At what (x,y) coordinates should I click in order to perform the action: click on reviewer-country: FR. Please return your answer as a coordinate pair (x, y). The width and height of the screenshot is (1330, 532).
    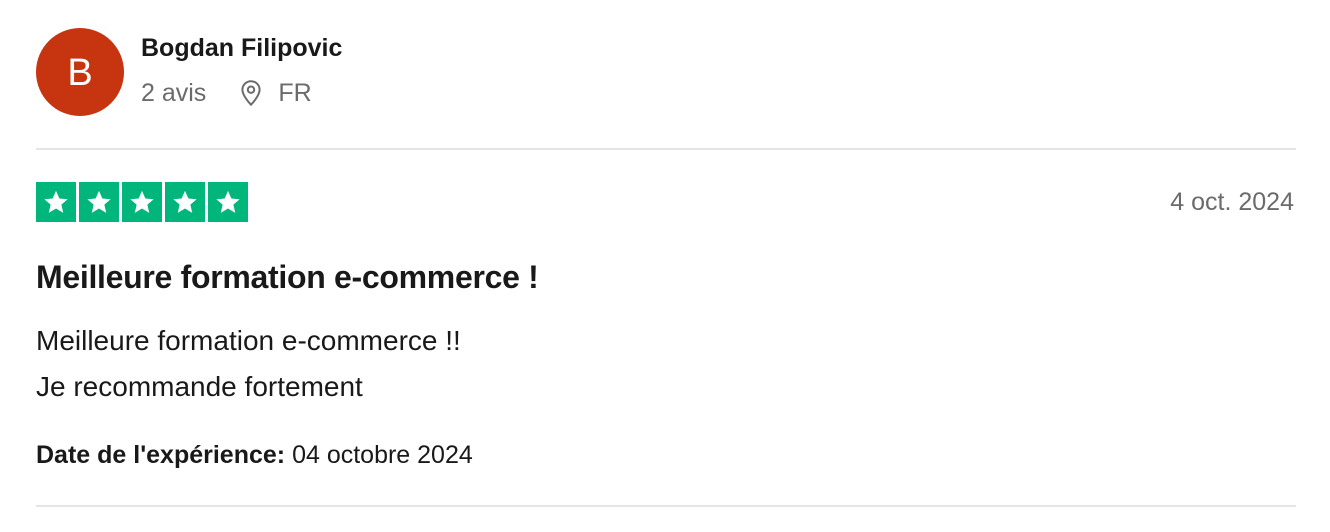
    Looking at the image, I should click on (295, 93).